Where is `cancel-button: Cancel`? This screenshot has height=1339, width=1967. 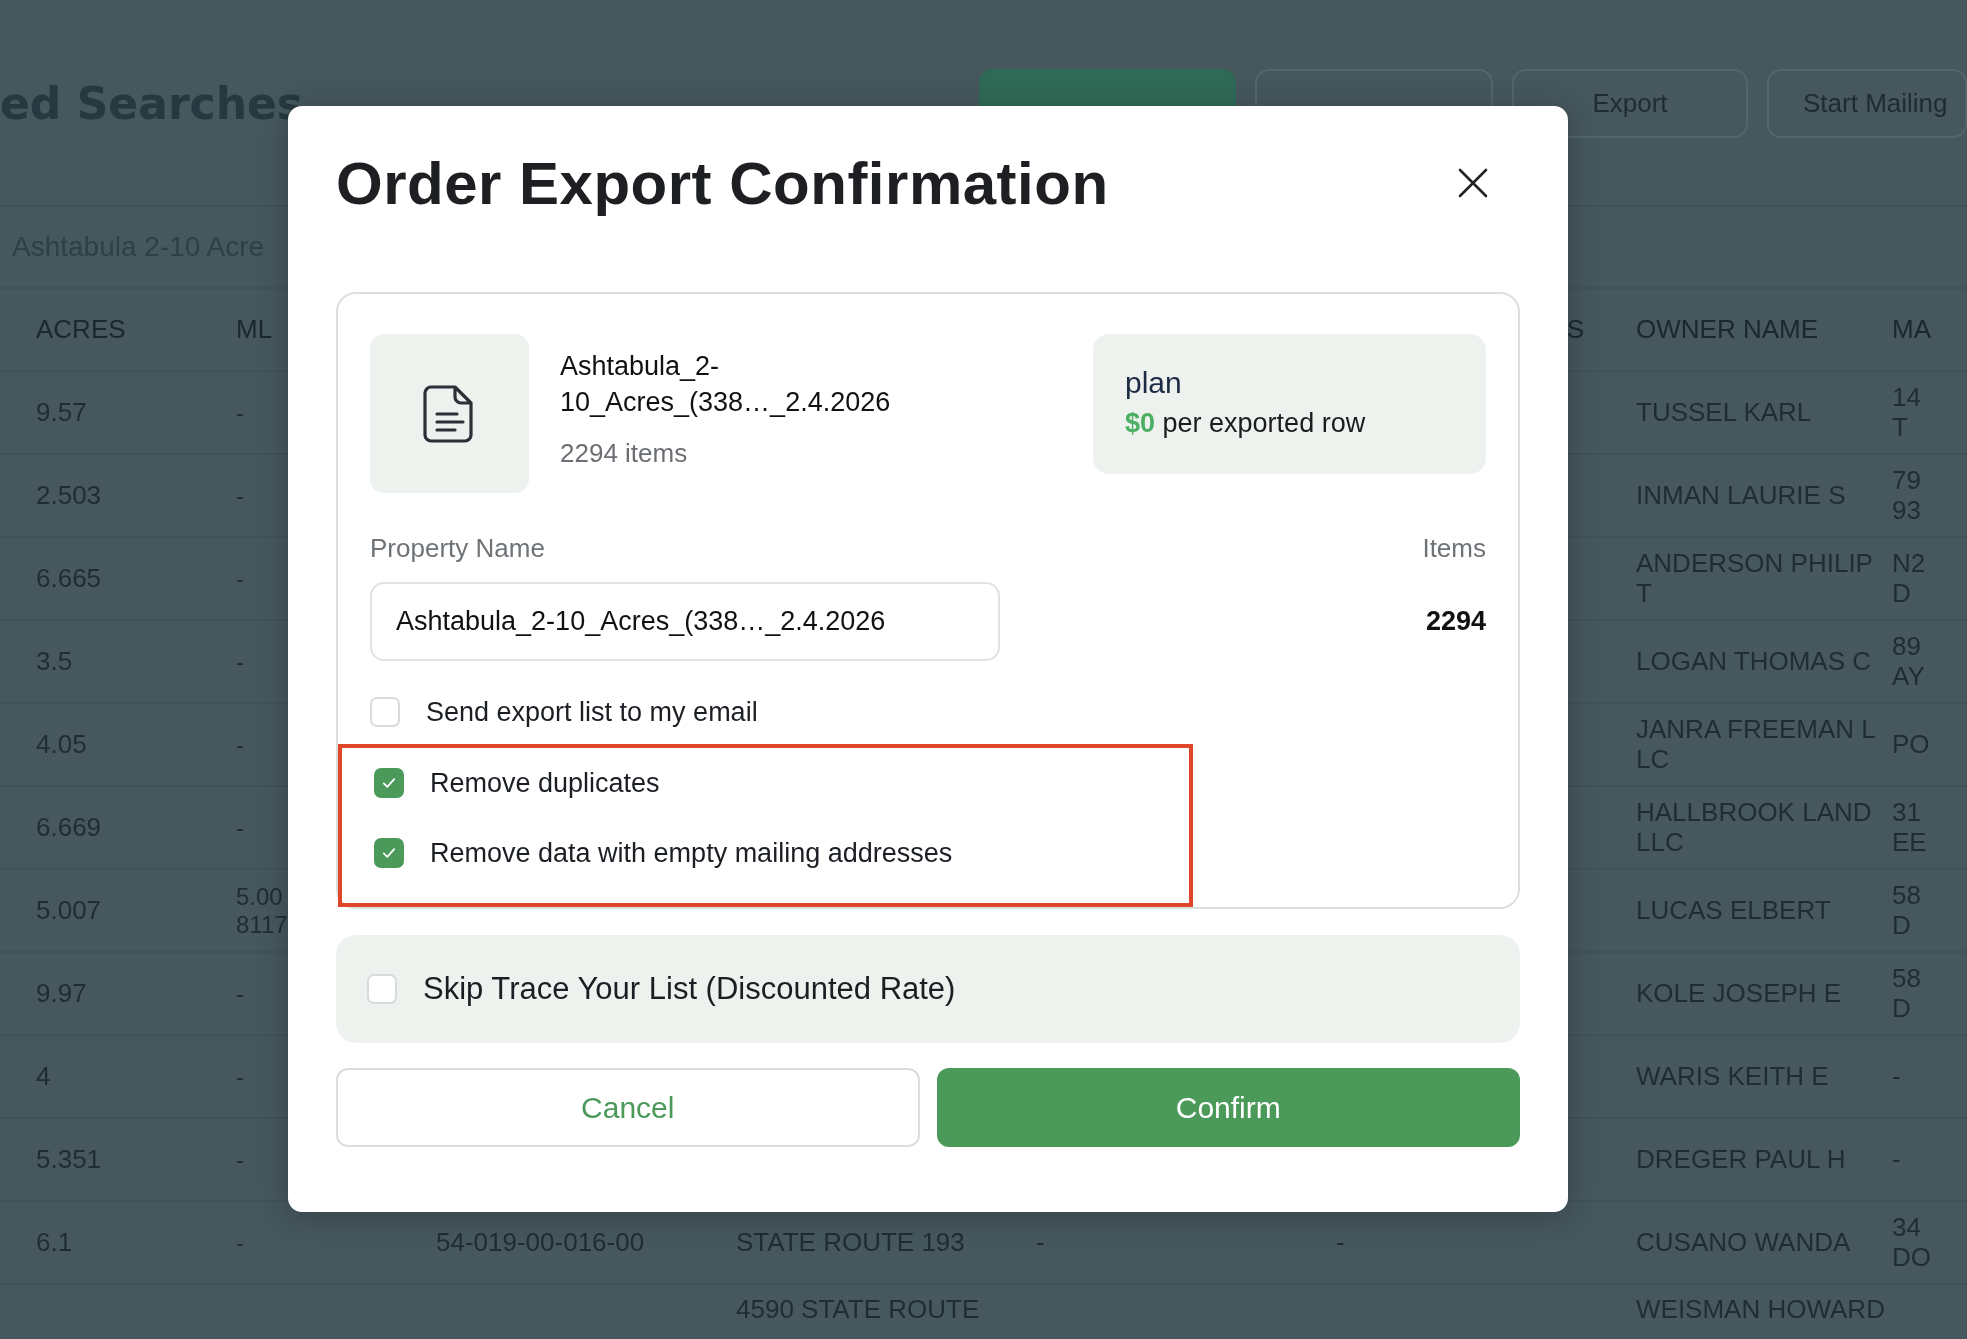 cancel-button: Cancel is located at coordinates (628, 1107).